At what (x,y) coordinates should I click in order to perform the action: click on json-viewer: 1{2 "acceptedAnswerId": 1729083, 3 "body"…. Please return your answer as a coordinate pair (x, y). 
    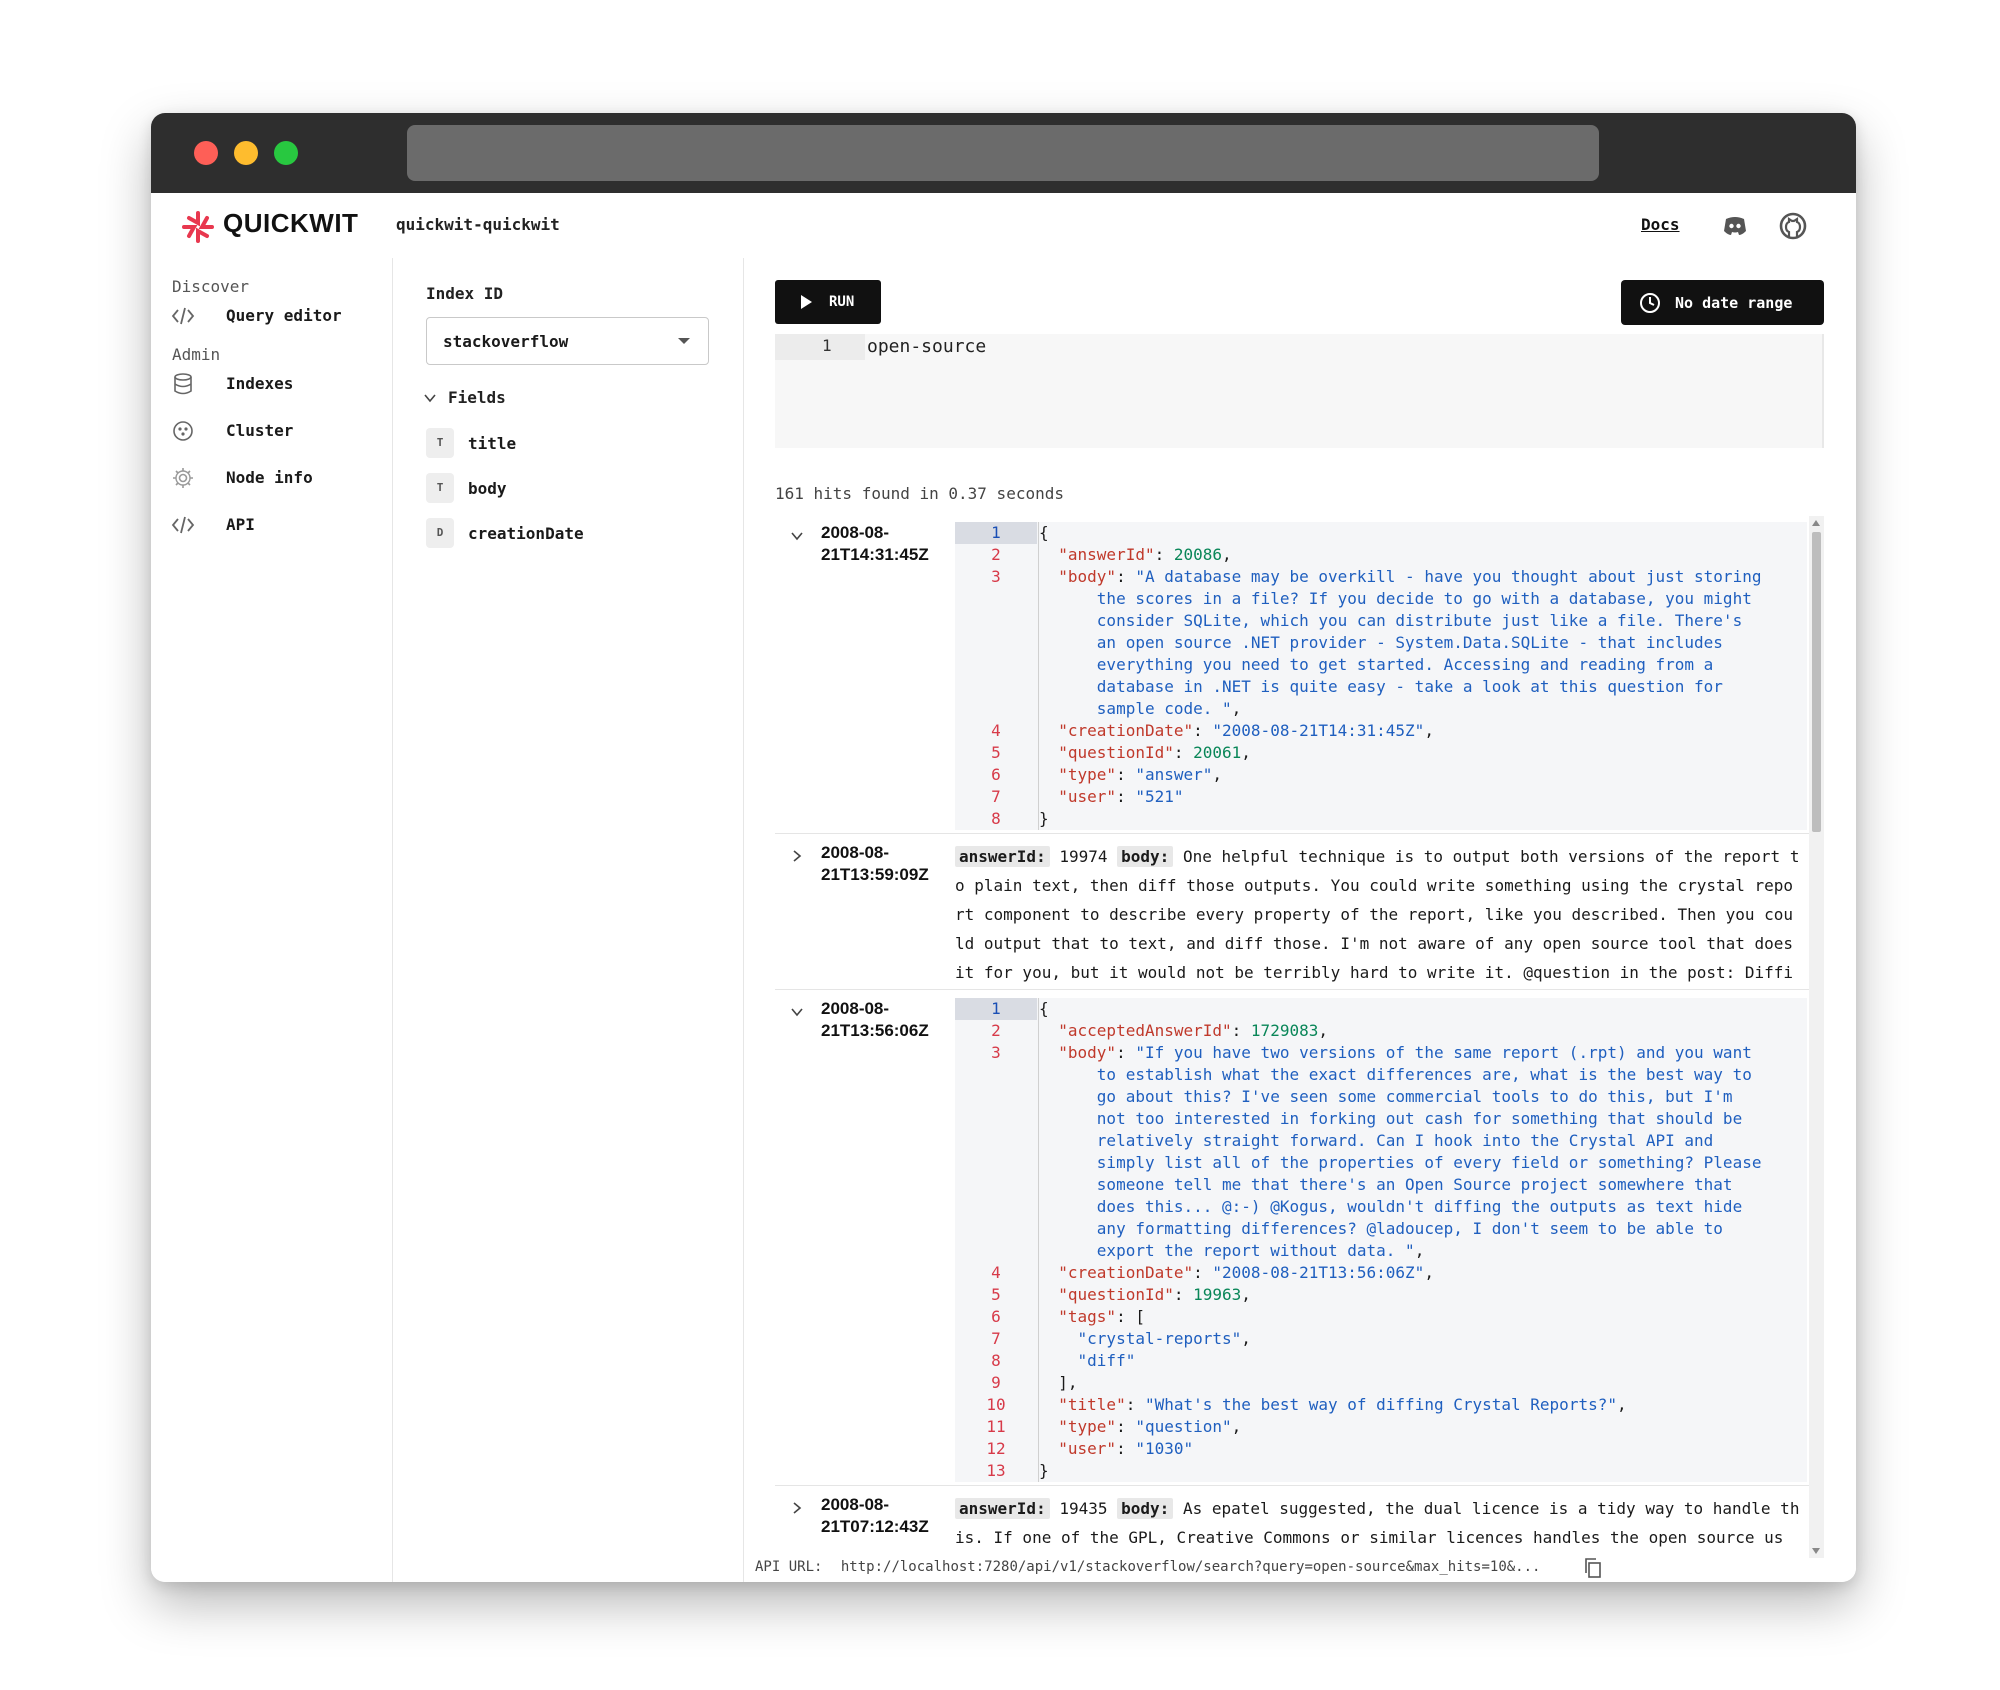
    Looking at the image, I should click on (1381, 1240).